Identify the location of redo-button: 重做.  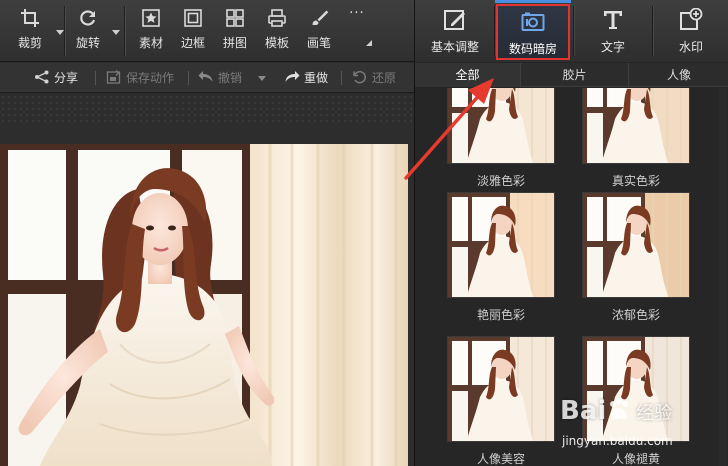
(306, 78).